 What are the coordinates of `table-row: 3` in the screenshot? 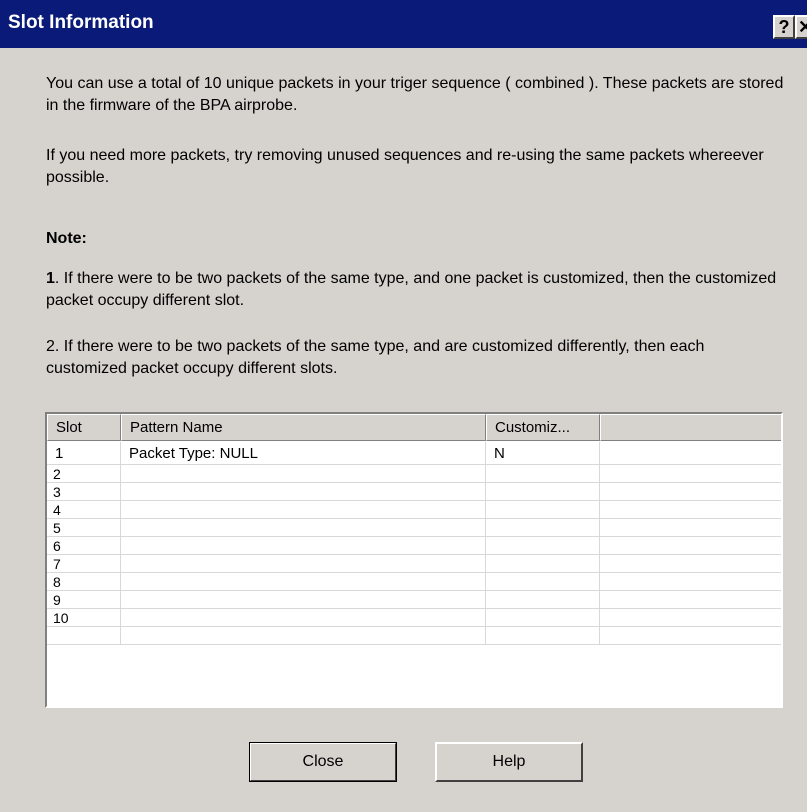 It's located at (414, 492).